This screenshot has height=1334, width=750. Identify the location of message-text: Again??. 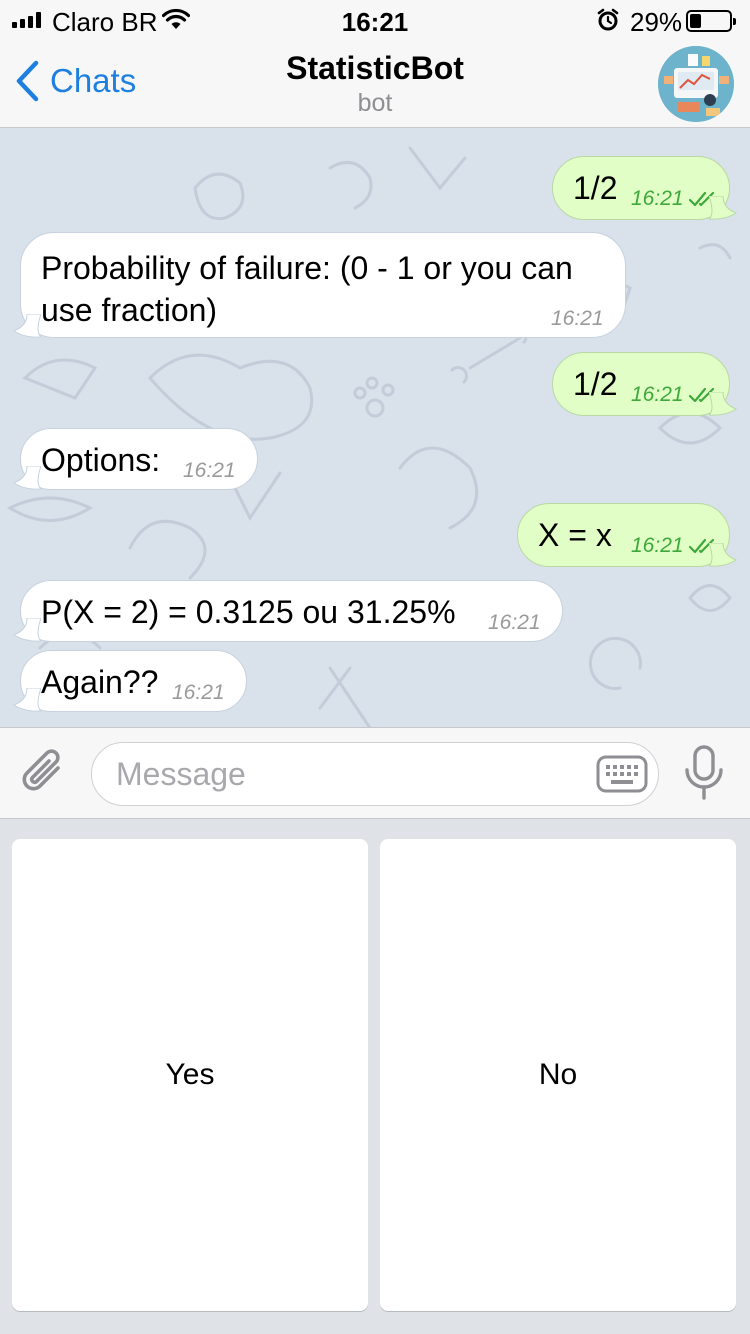
(100, 682).